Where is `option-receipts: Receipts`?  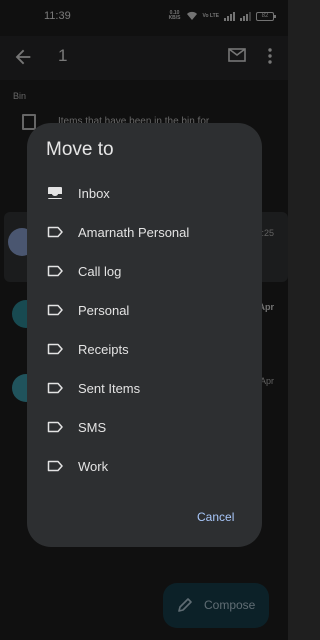
option-receipts: Receipts is located at coordinates (144, 349).